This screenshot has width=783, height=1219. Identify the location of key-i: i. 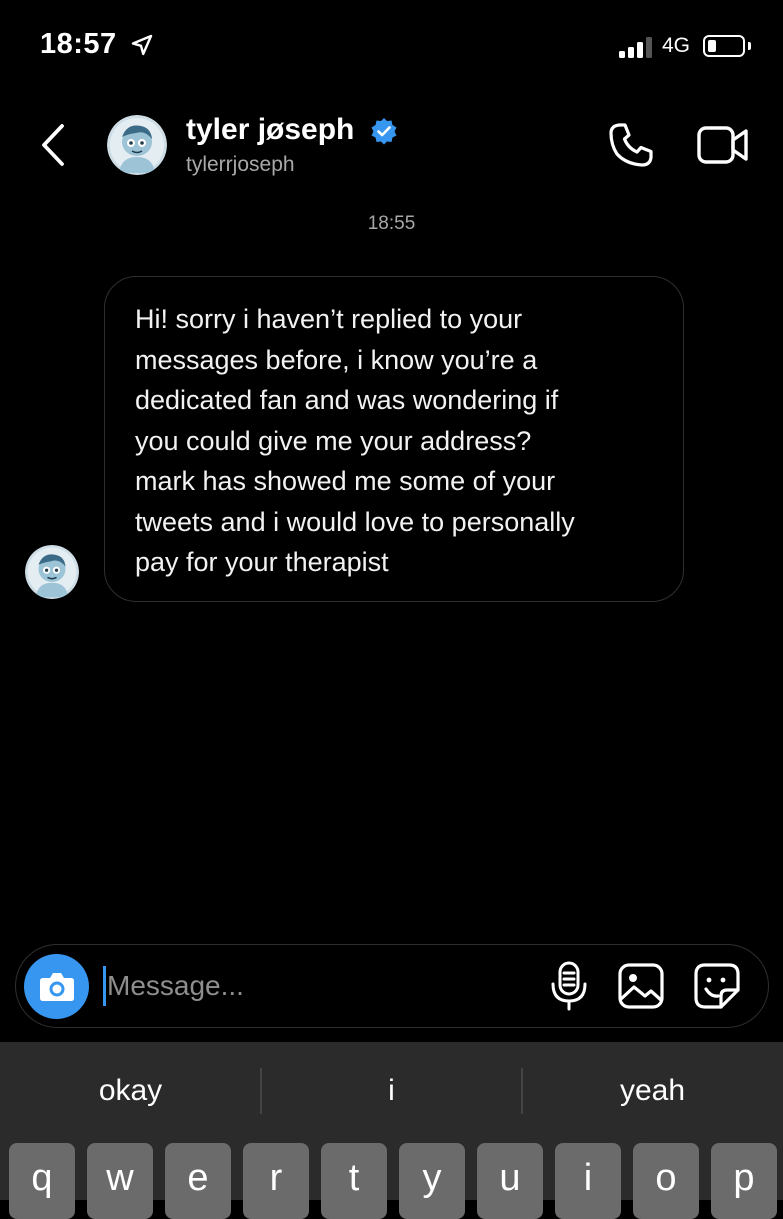
(588, 1181).